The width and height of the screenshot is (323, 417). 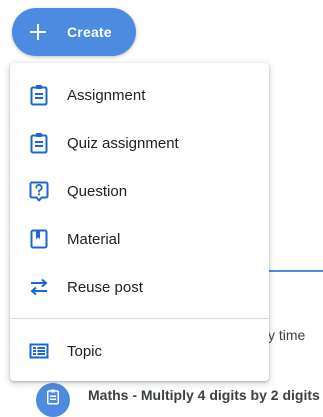 I want to click on menu-item-topic: Topic, so click(x=139, y=351).